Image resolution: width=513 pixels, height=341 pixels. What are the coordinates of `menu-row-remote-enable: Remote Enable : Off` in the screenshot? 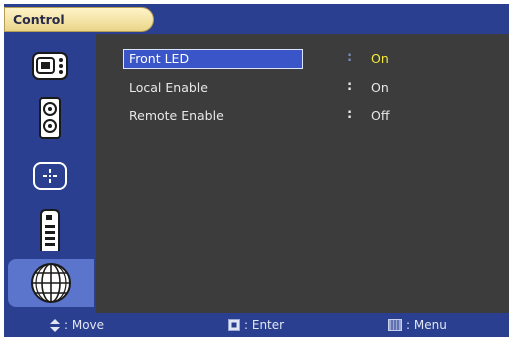 It's located at (263, 116).